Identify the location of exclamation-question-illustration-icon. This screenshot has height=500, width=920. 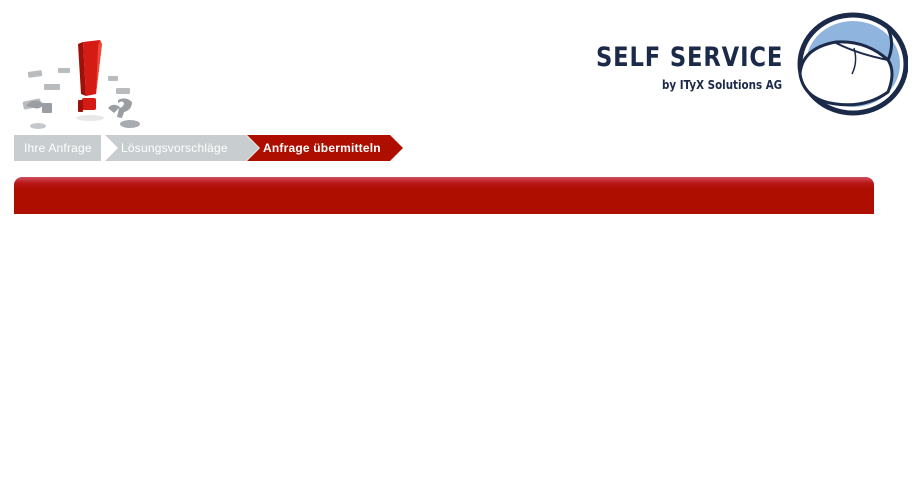
(85, 85).